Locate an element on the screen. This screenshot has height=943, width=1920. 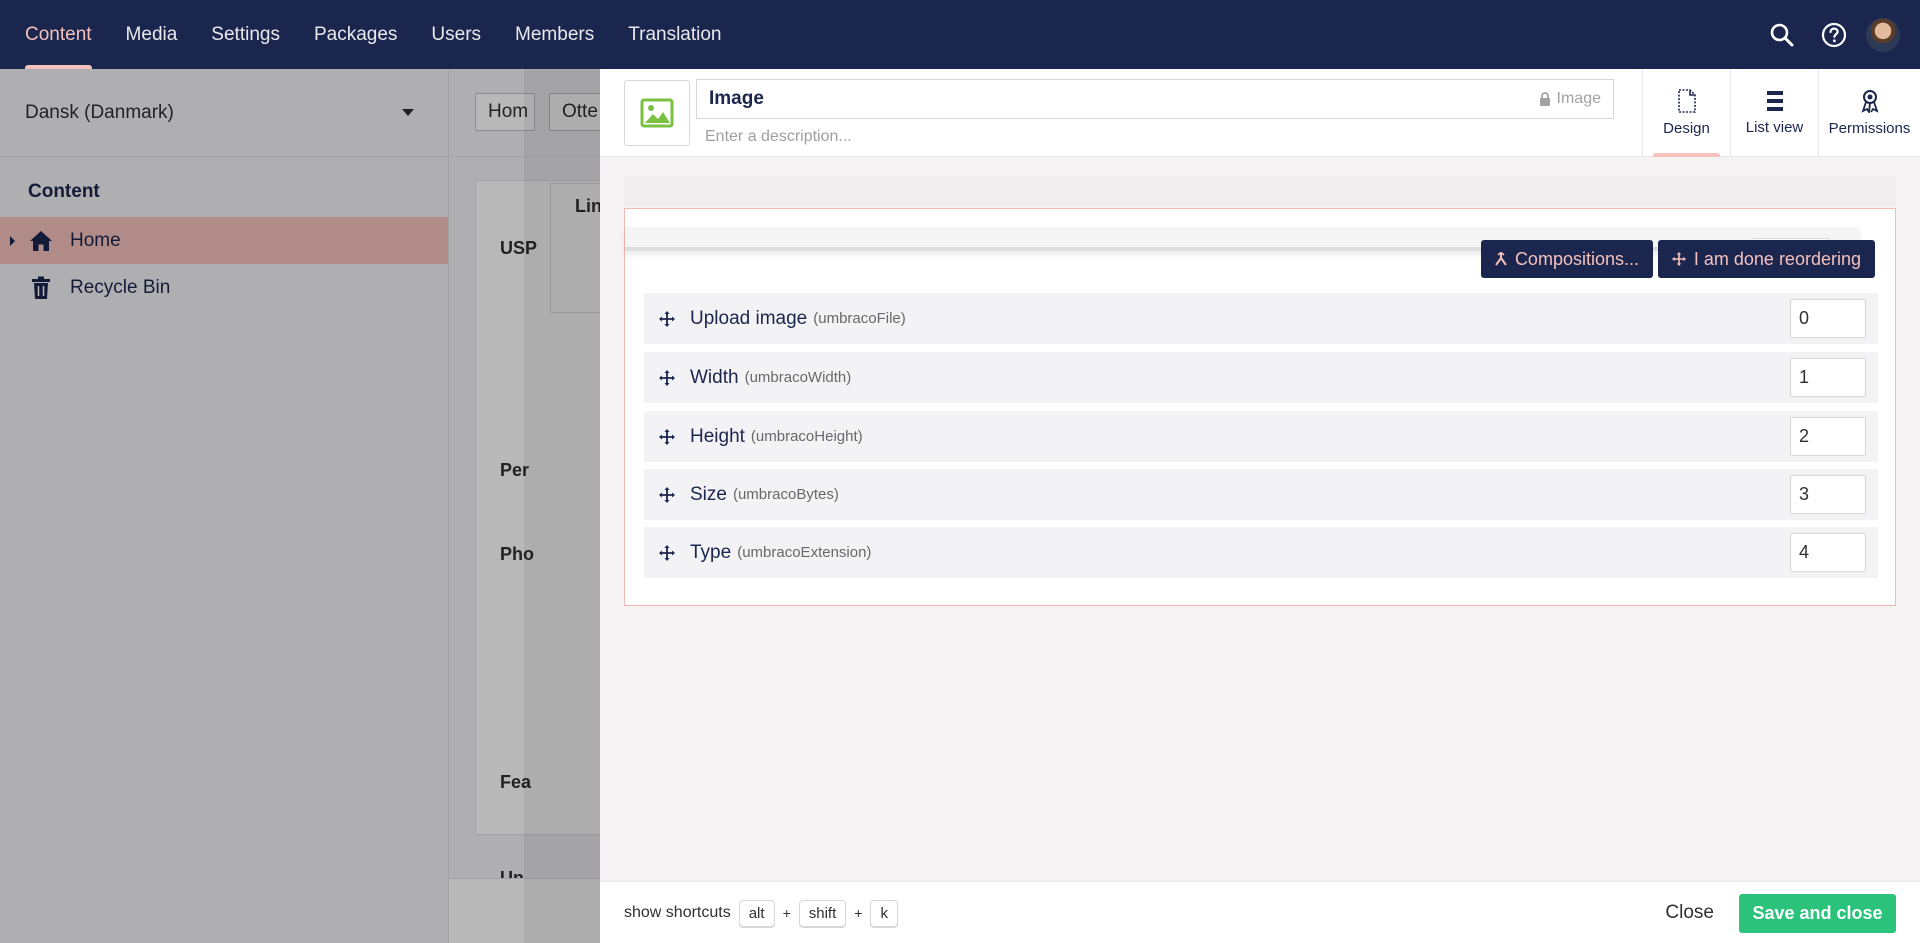
help-icon is located at coordinates (1834, 34).